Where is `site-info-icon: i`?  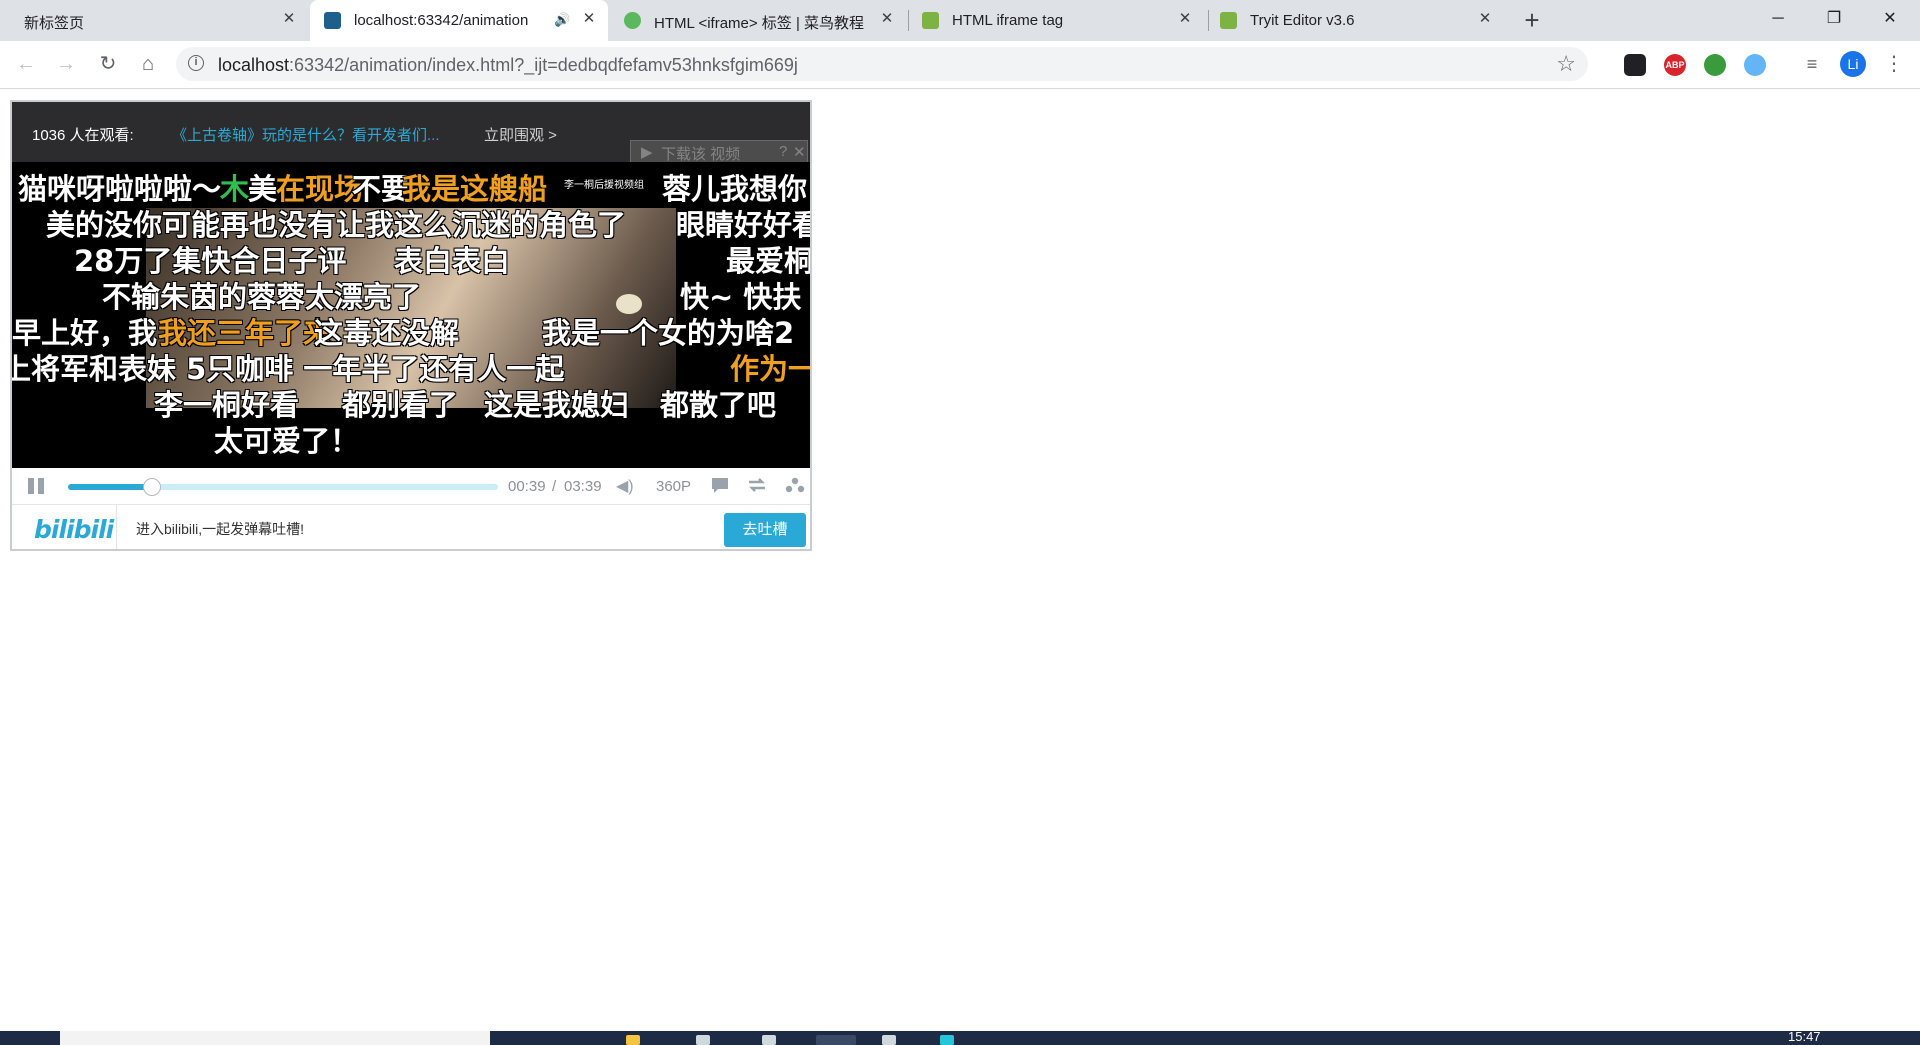 site-info-icon: i is located at coordinates (196, 63).